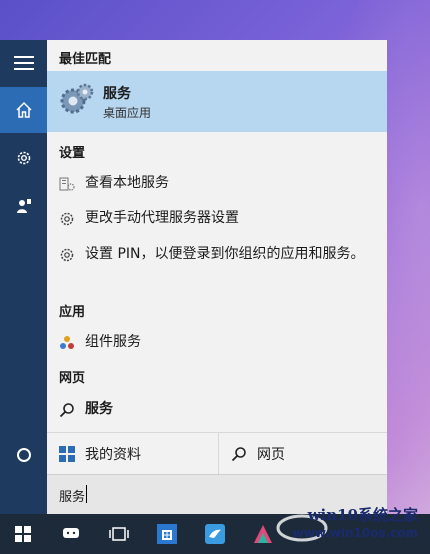 The width and height of the screenshot is (430, 554). Describe the element at coordinates (86, 494) in the screenshot. I see `text-caret` at that location.